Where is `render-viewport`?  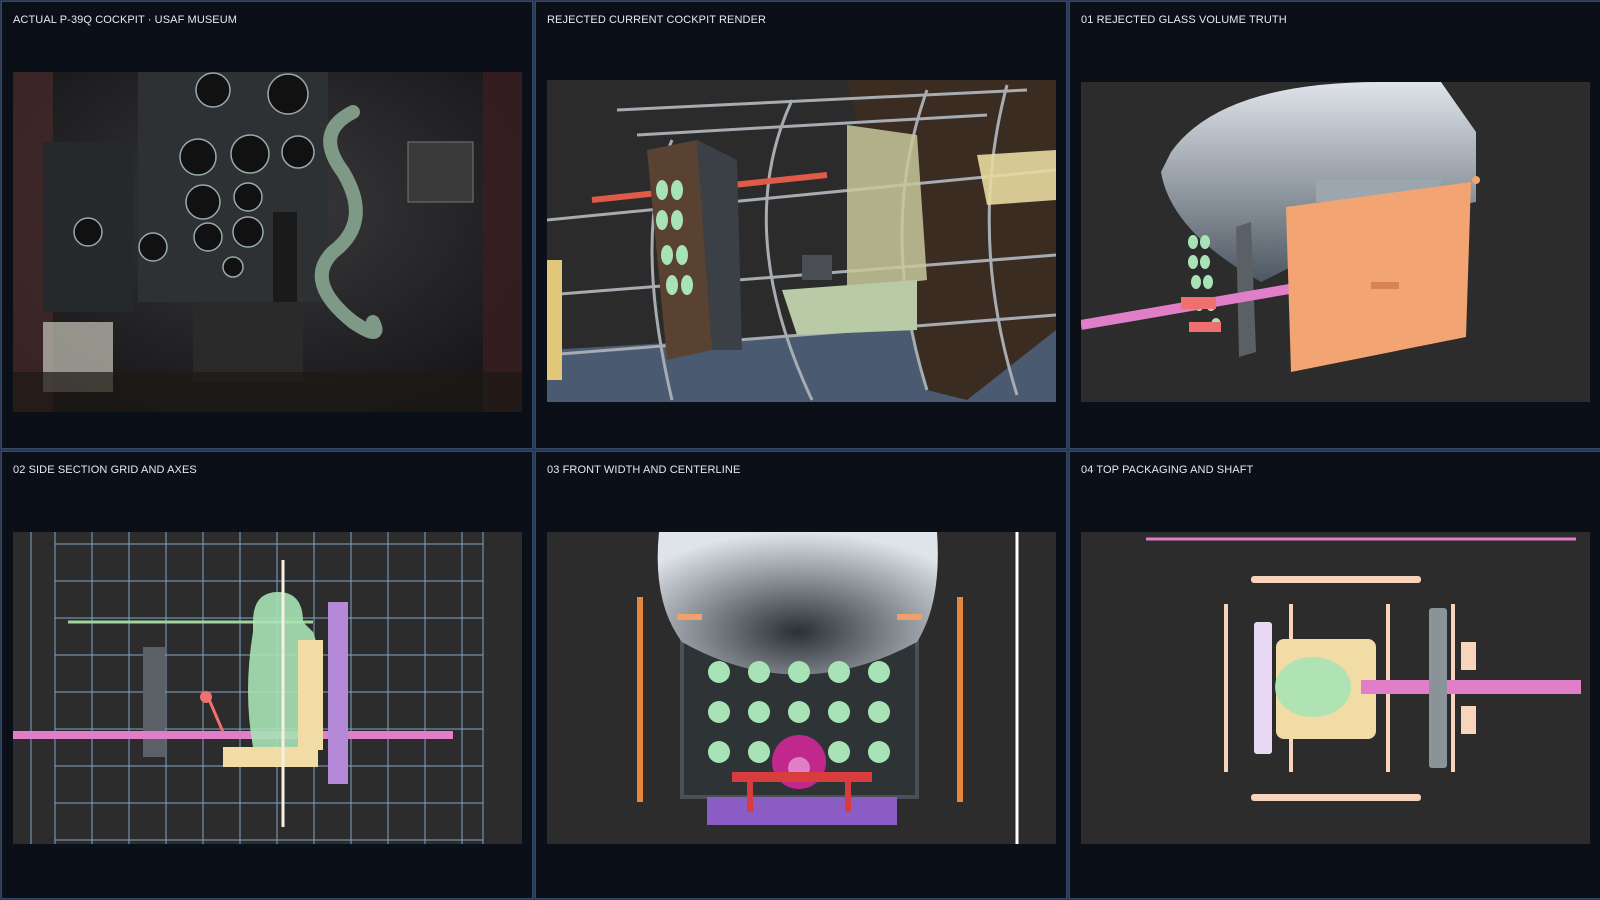
render-viewport is located at coordinates (801, 241).